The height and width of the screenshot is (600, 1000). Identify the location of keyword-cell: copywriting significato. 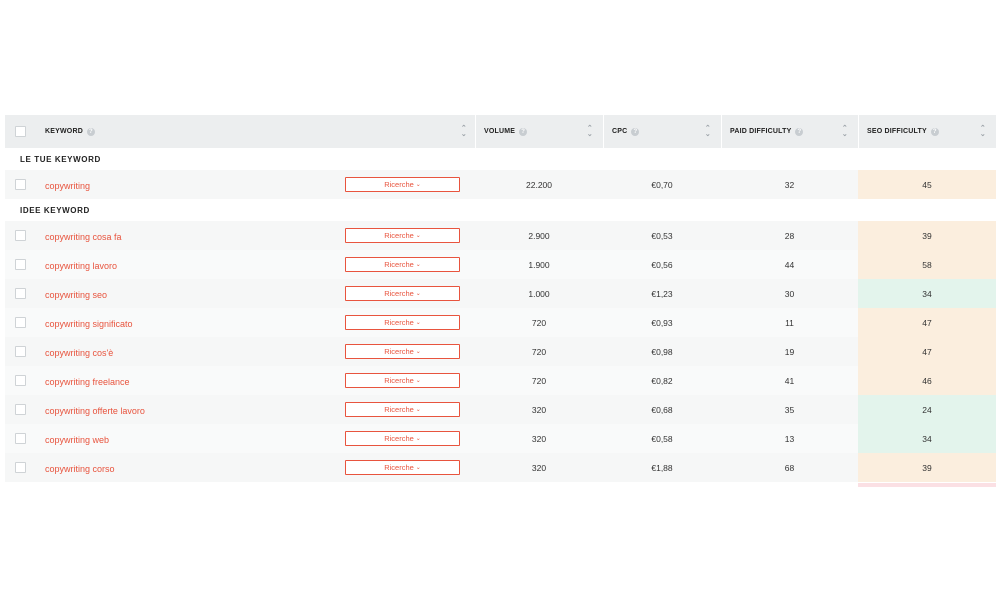
(190, 323).